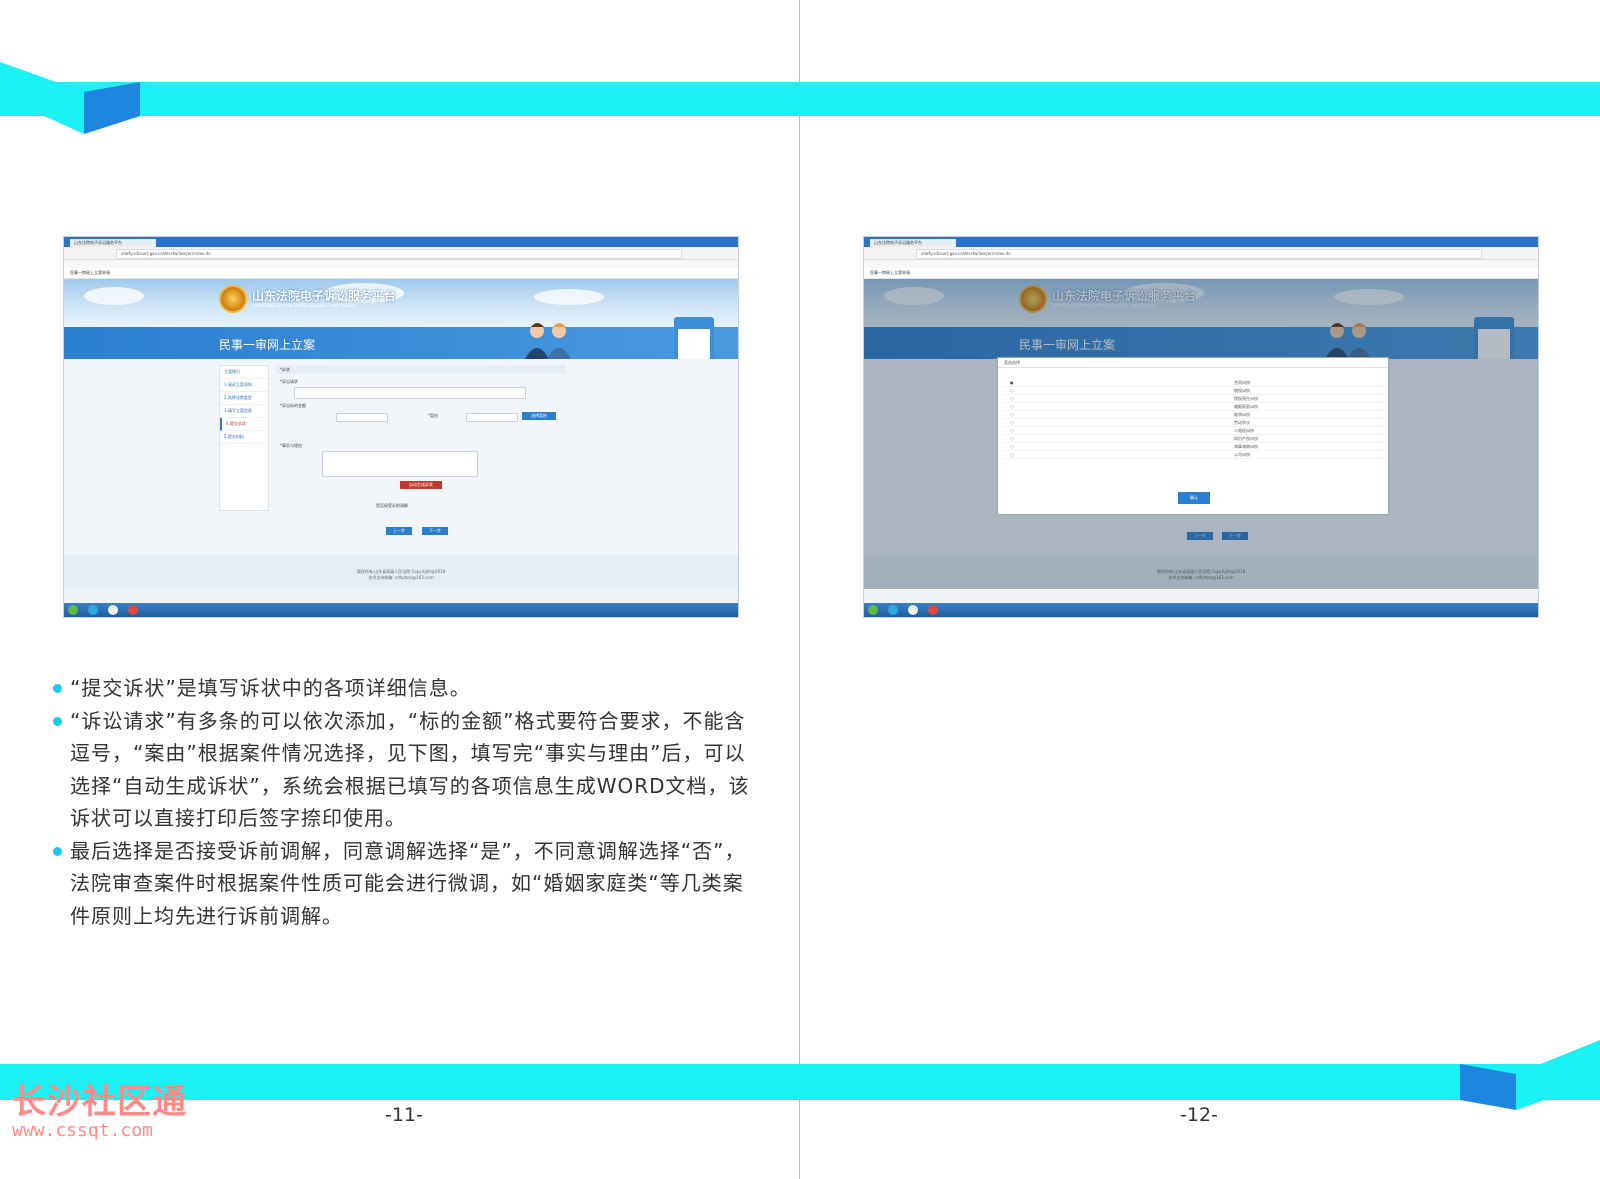  I want to click on step-item: 1.阅读立案须知, so click(244, 385).